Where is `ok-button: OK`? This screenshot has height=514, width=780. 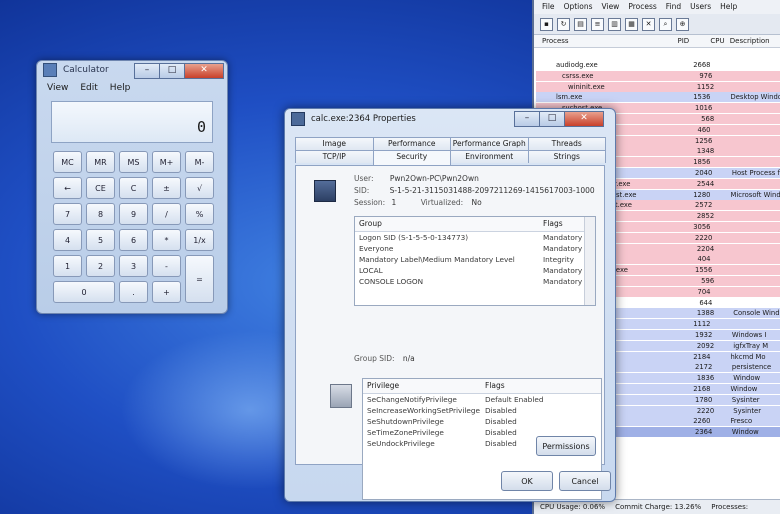 ok-button: OK is located at coordinates (527, 481).